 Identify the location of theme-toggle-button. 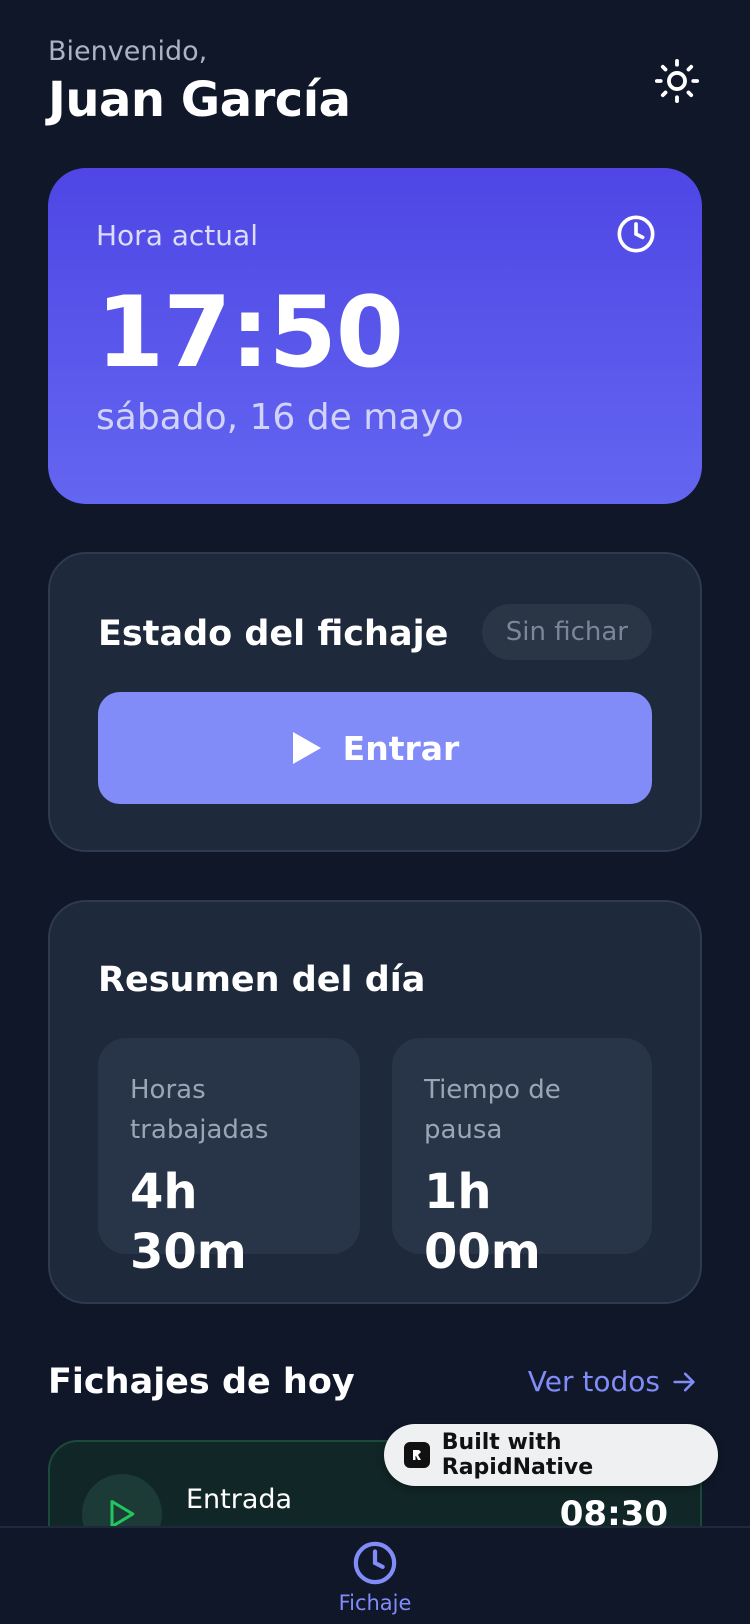
(677, 81).